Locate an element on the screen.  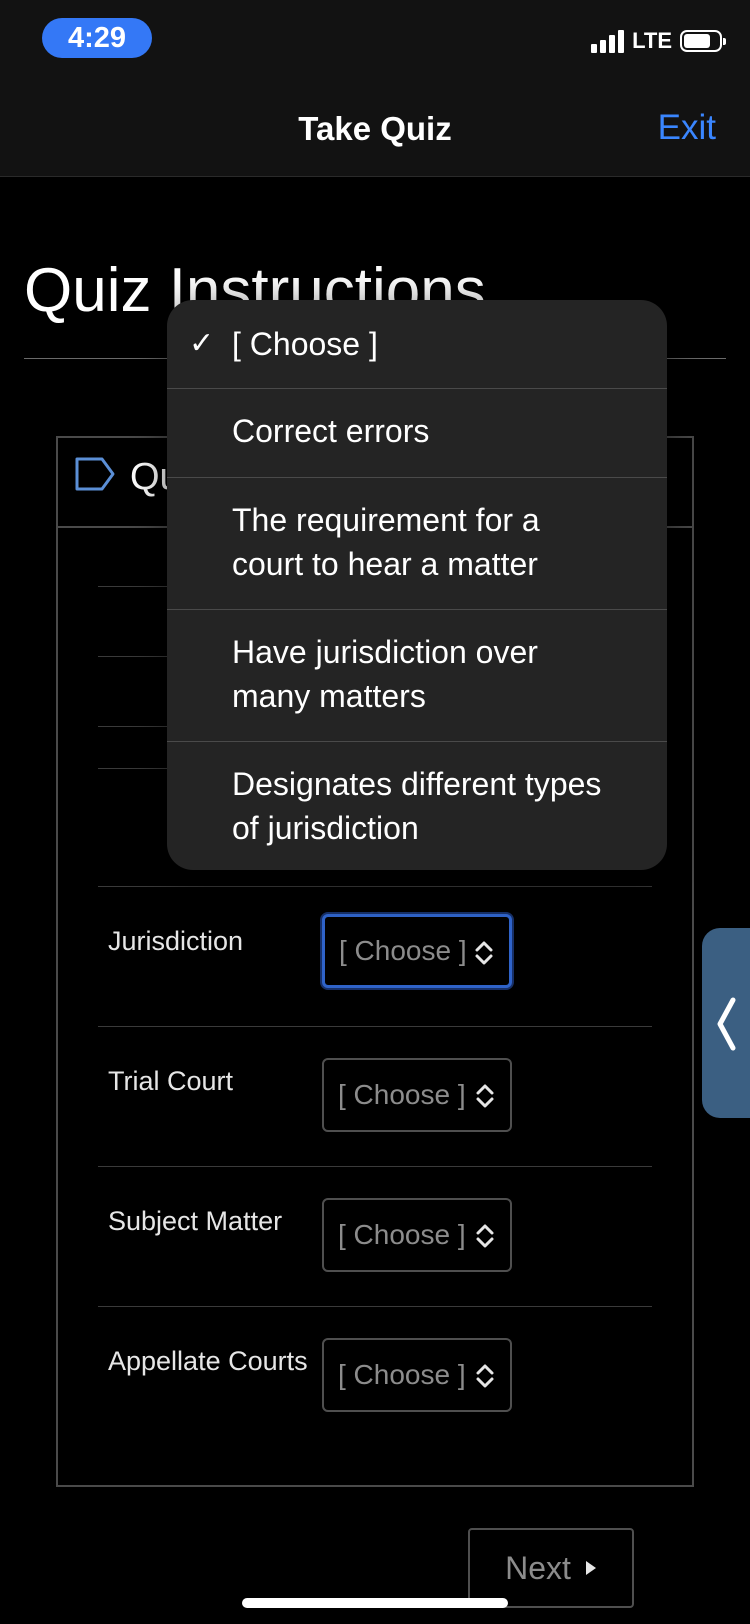
status-indicators: LTE is located at coordinates (658, 41).